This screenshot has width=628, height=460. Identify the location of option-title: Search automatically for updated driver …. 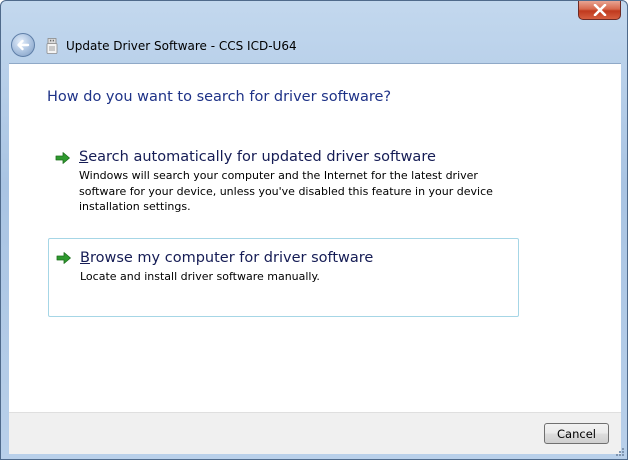
(257, 157).